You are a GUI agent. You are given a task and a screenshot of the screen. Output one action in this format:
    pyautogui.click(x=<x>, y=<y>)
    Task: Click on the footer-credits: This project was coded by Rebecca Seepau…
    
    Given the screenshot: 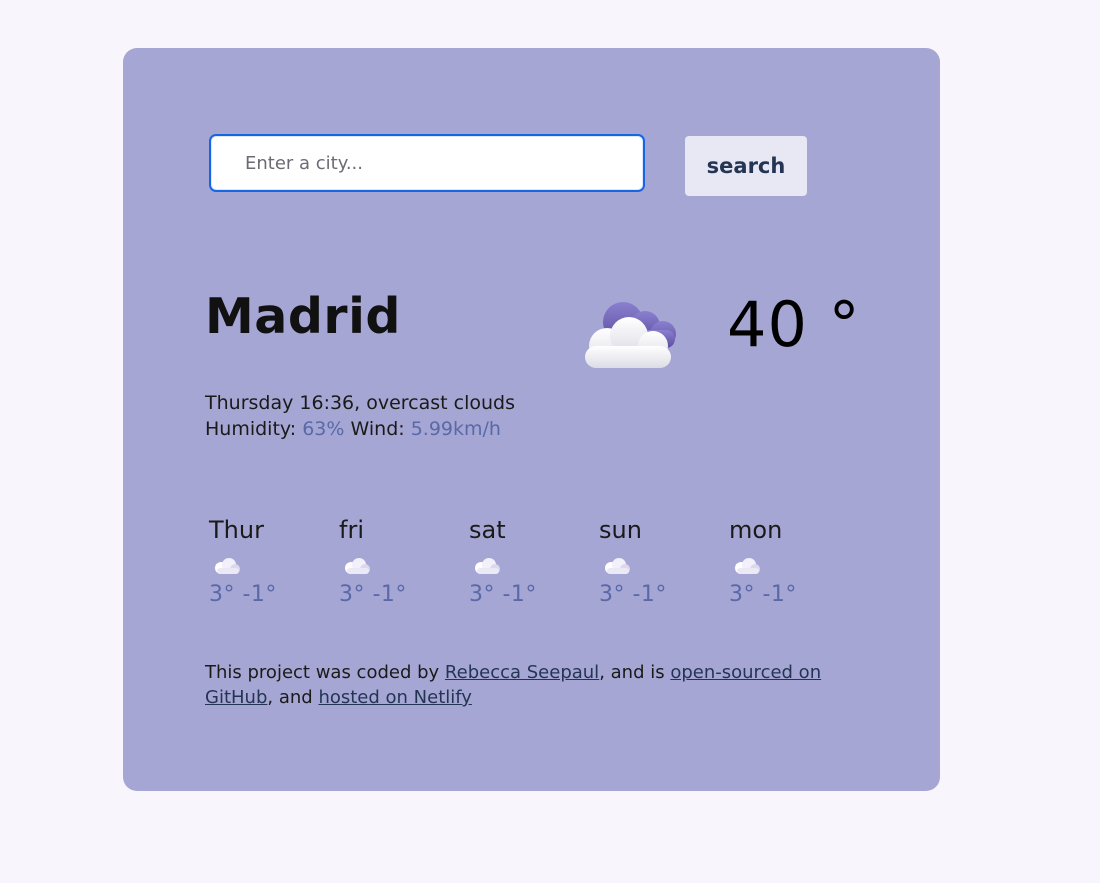 What is the action you would take?
    pyautogui.click(x=535, y=685)
    